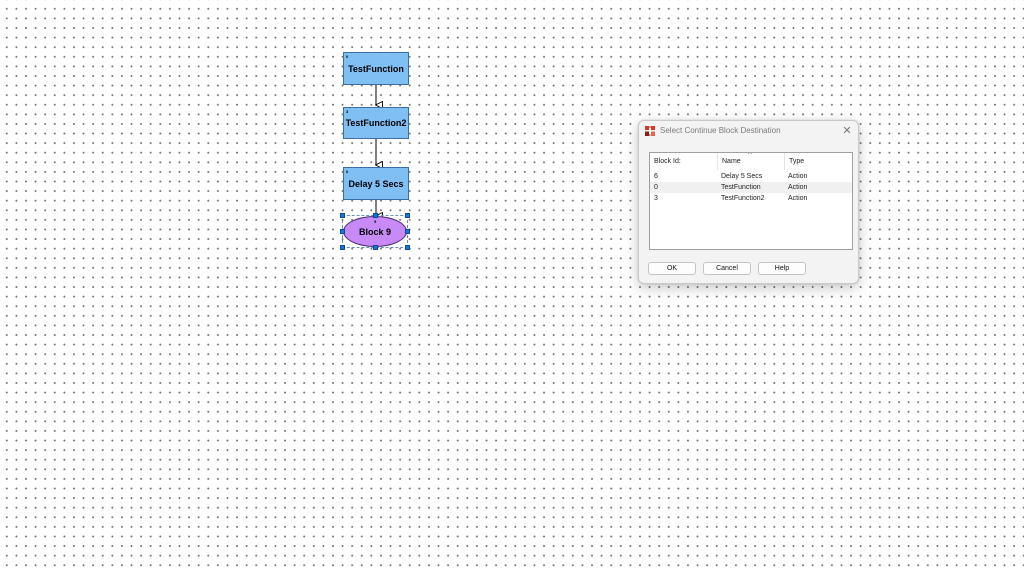  I want to click on resize-handle-bottom-center, so click(375, 247).